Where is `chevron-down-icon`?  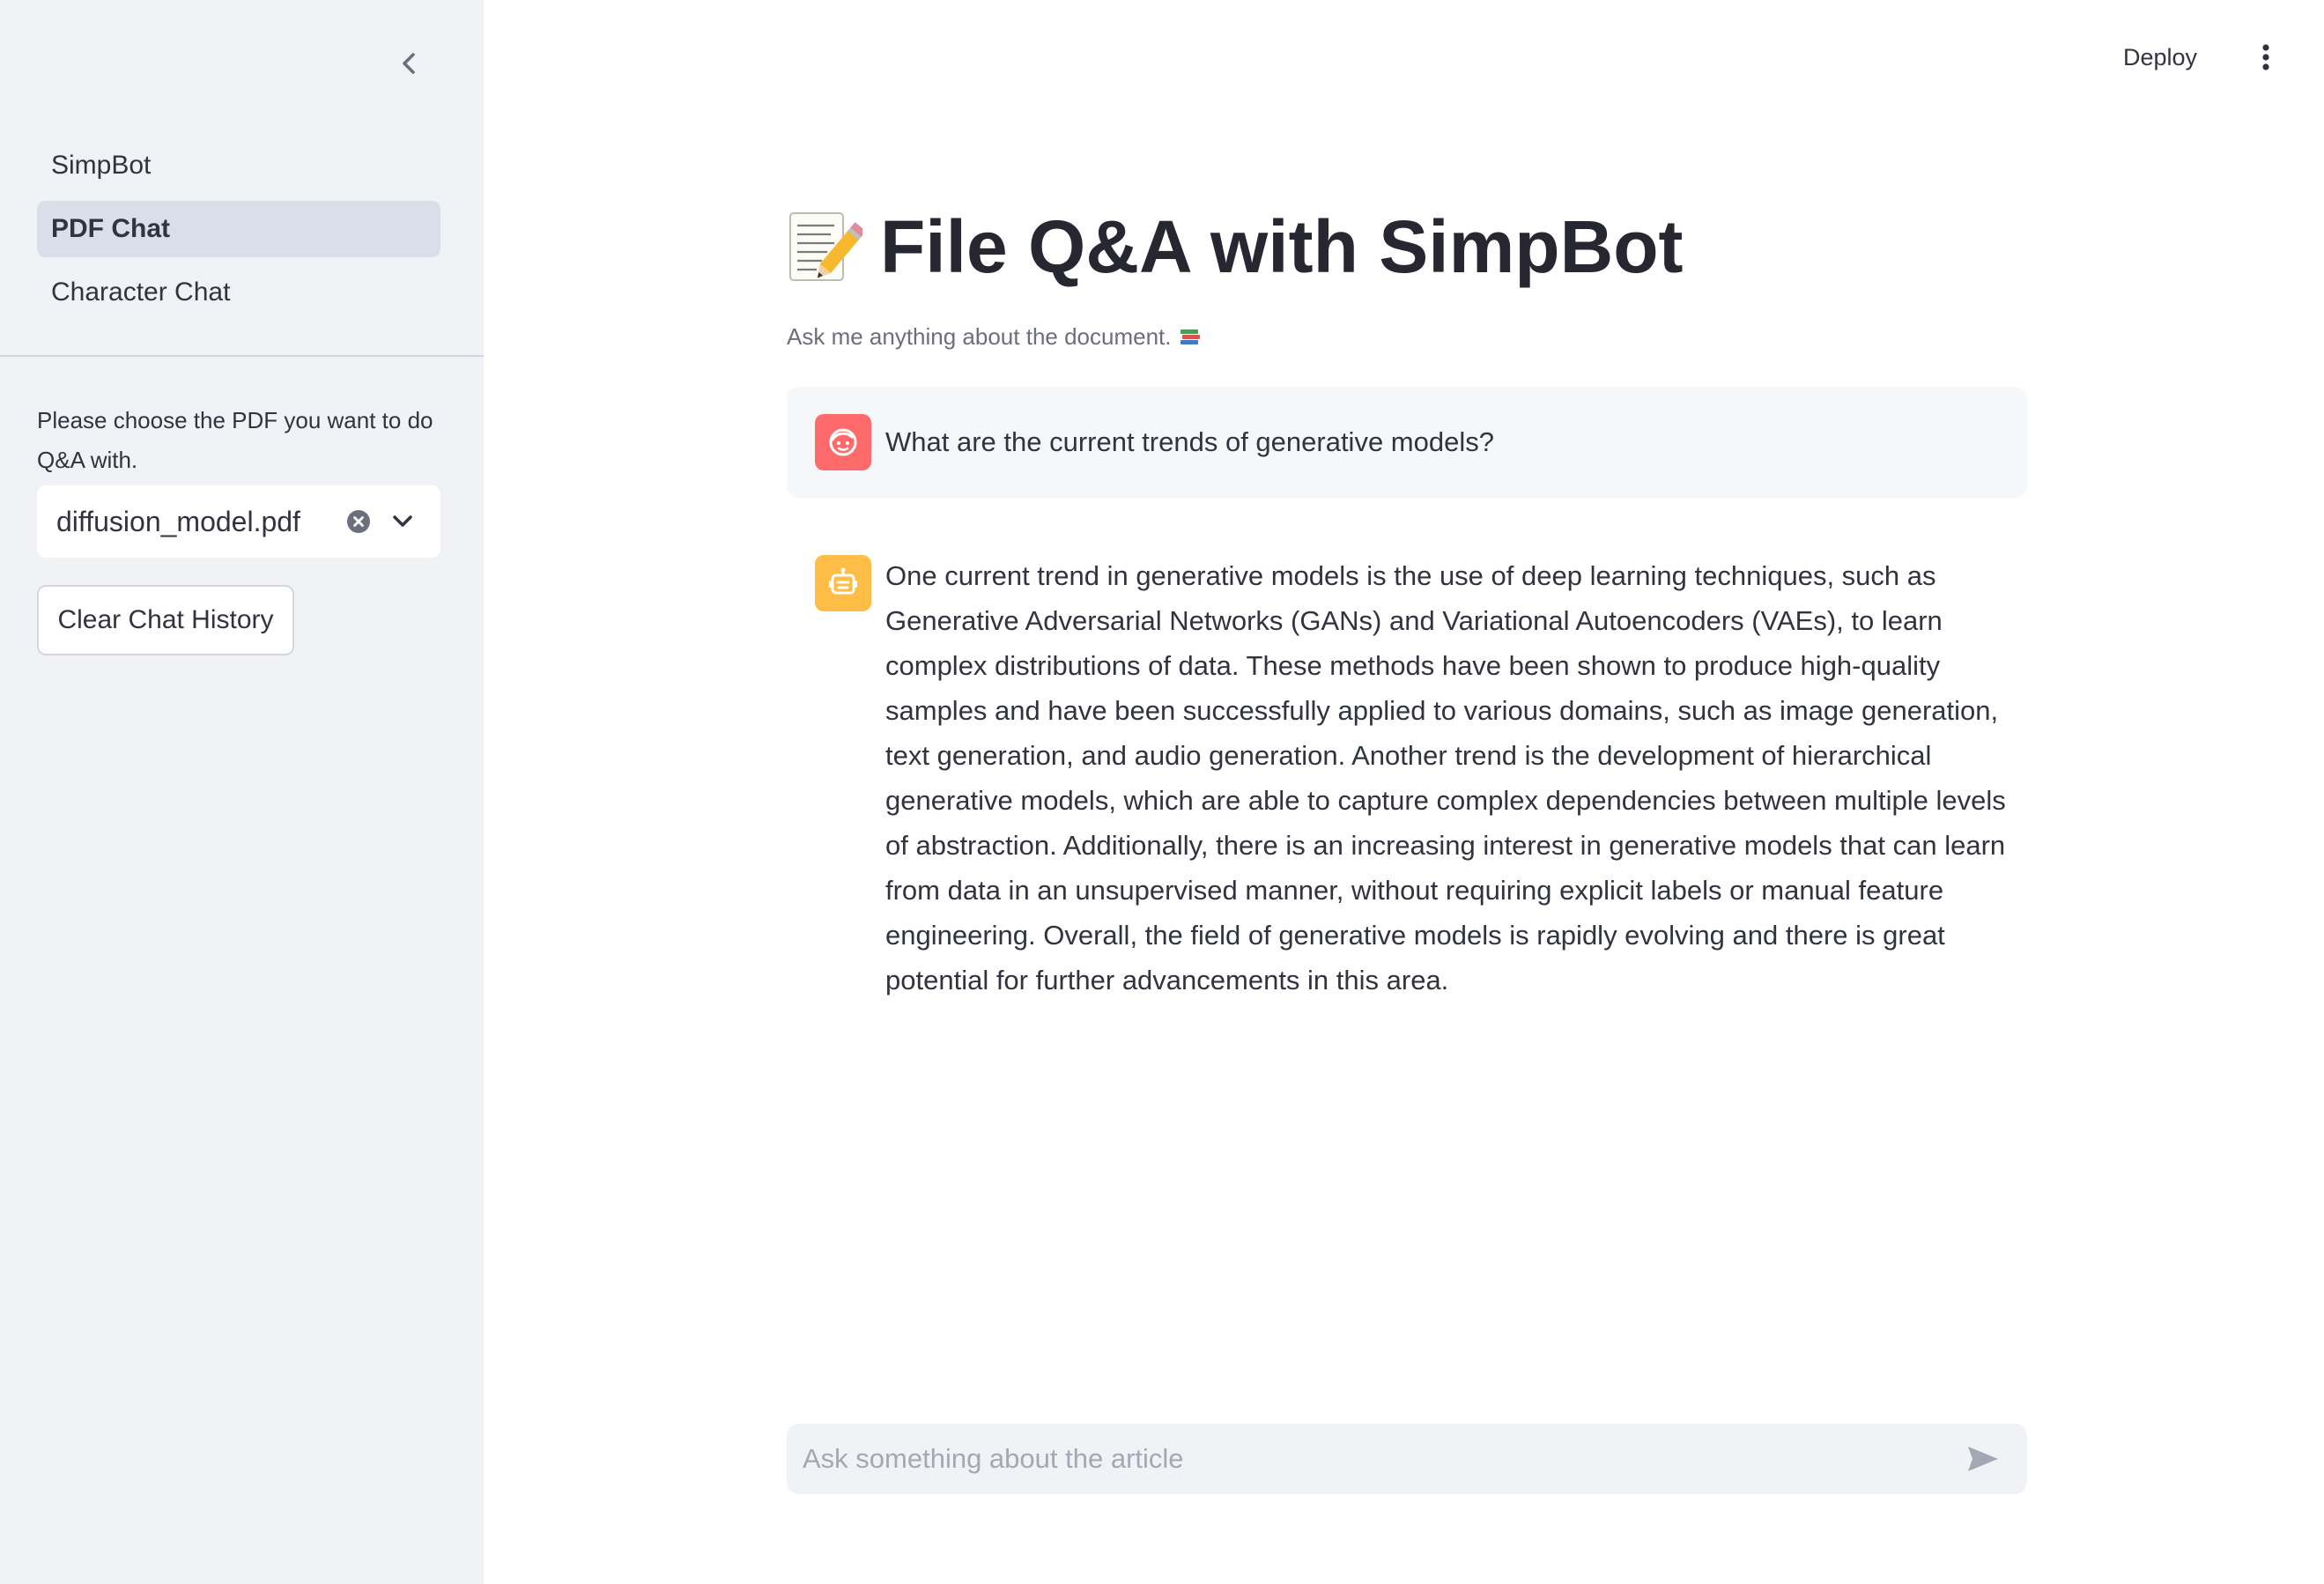
chevron-down-icon is located at coordinates (402, 521).